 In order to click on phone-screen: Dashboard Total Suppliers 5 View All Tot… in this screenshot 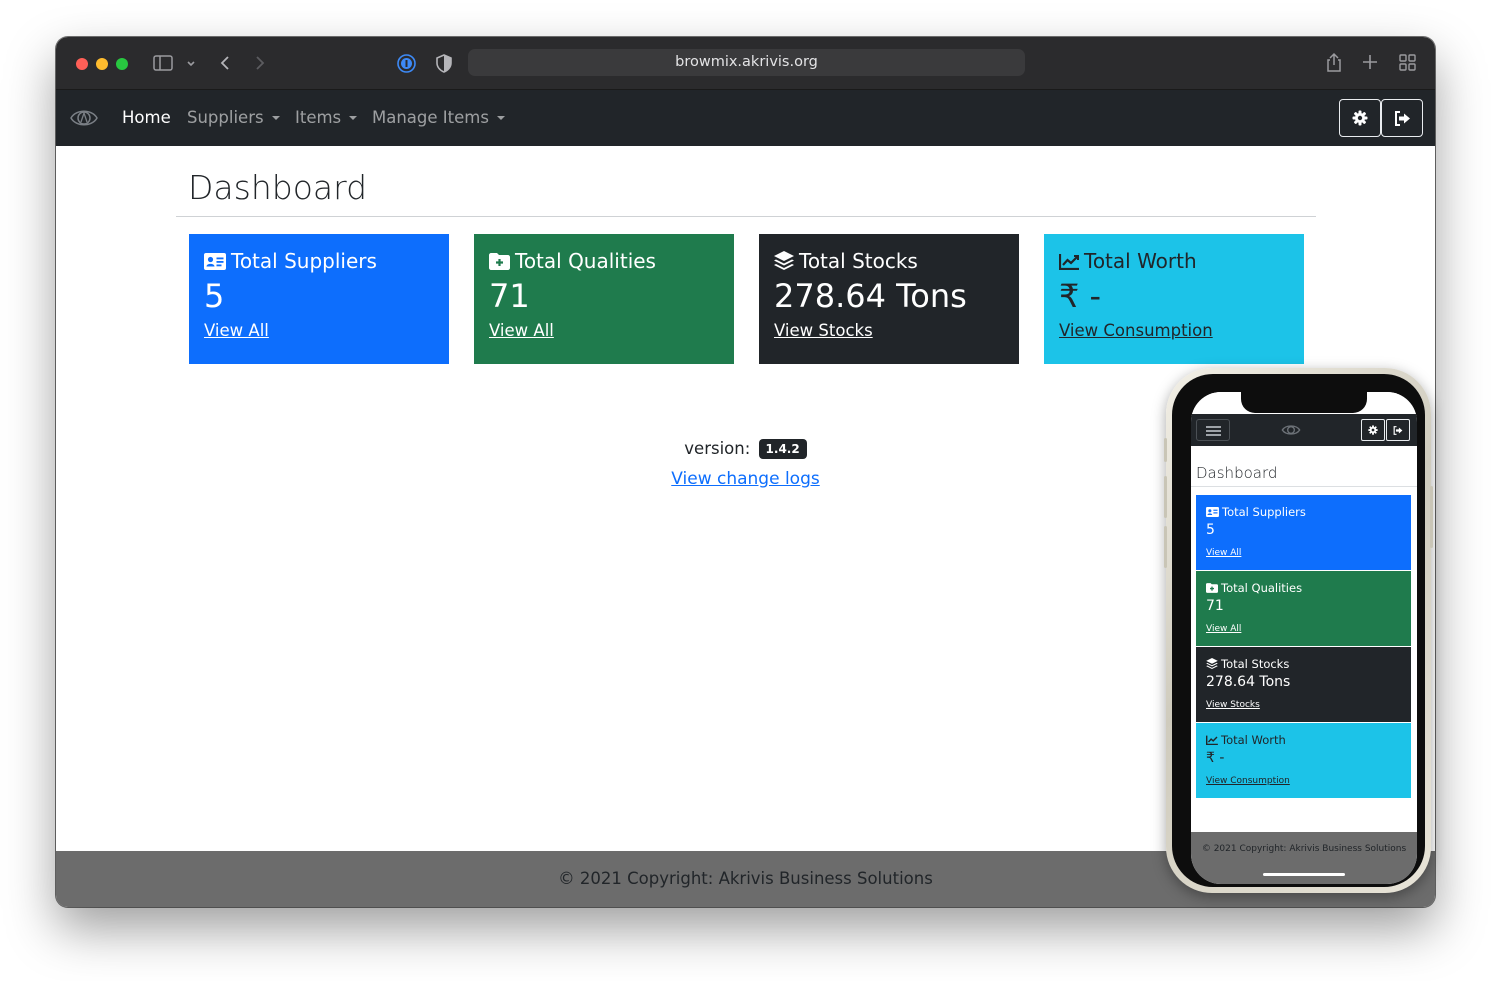, I will do `click(1304, 638)`.